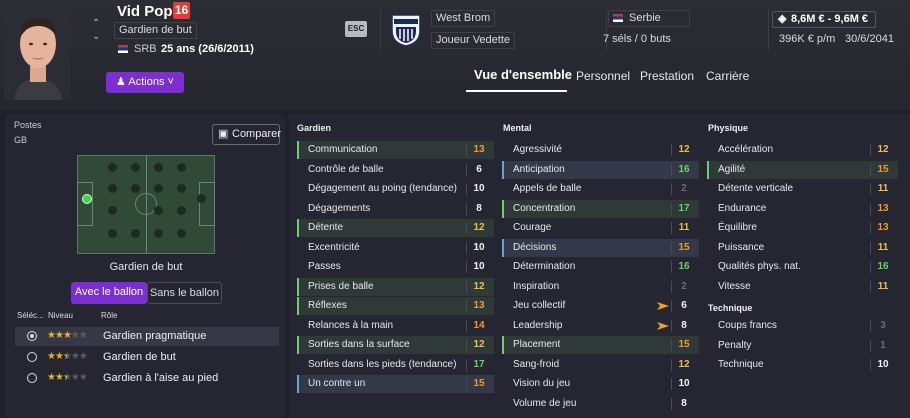  I want to click on attribute-row-gardien: Excentricité 10, so click(395, 248).